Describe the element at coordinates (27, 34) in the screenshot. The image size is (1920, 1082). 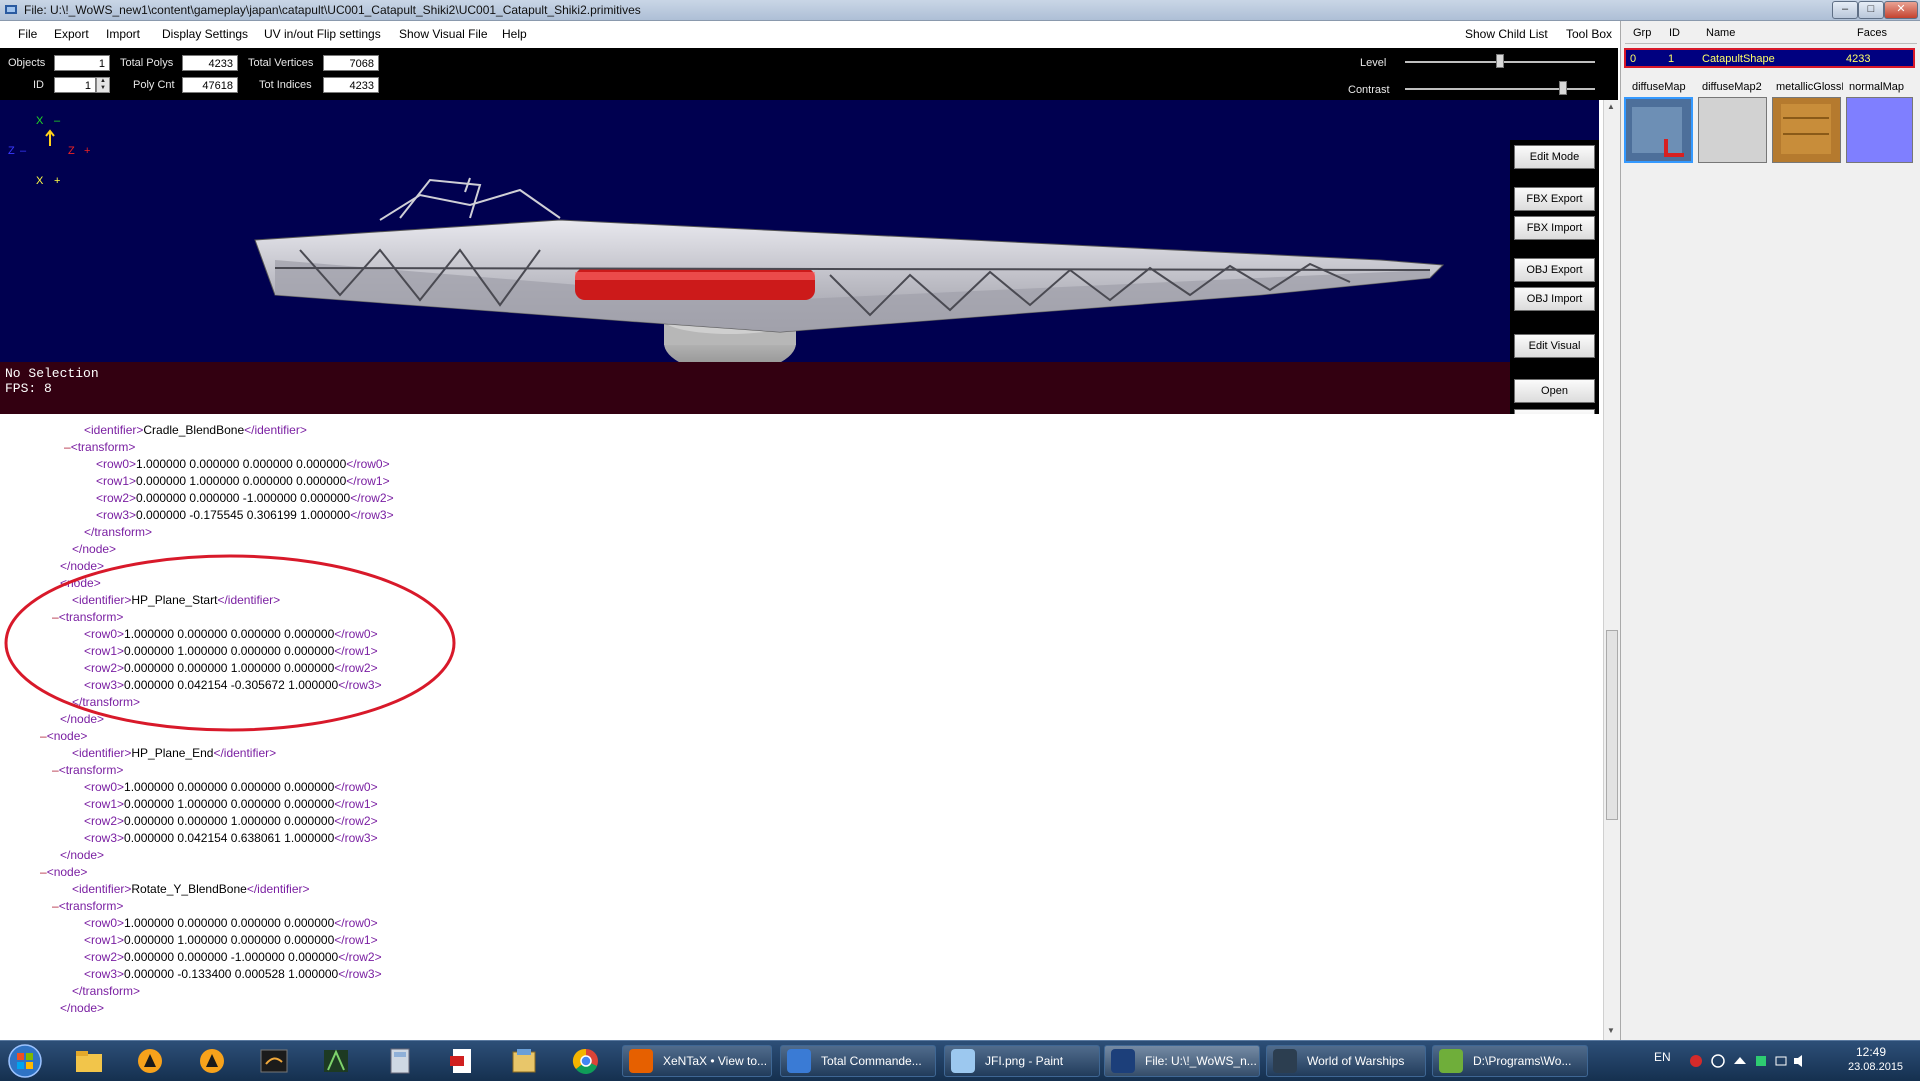
I see `menu-file: File` at that location.